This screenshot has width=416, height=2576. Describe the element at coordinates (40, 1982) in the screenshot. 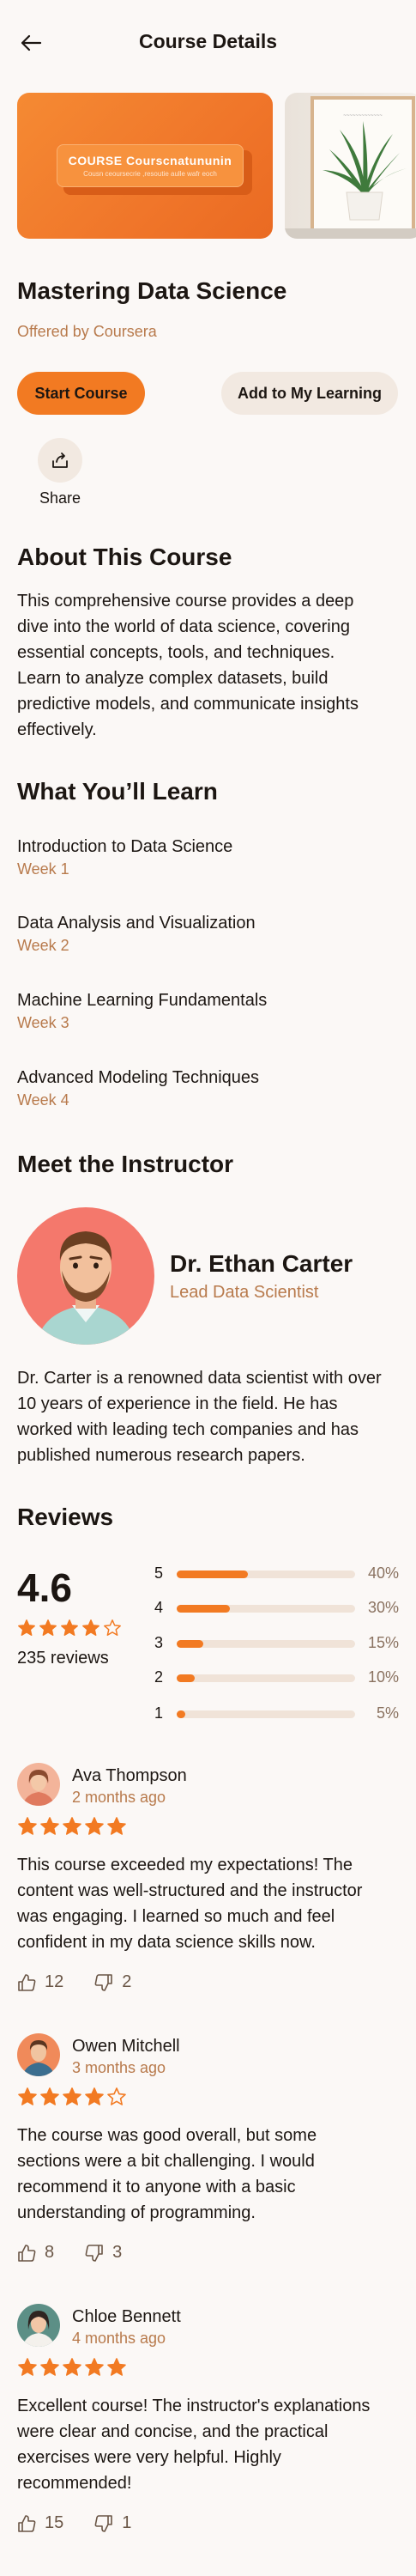

I see `like-button: 12` at that location.